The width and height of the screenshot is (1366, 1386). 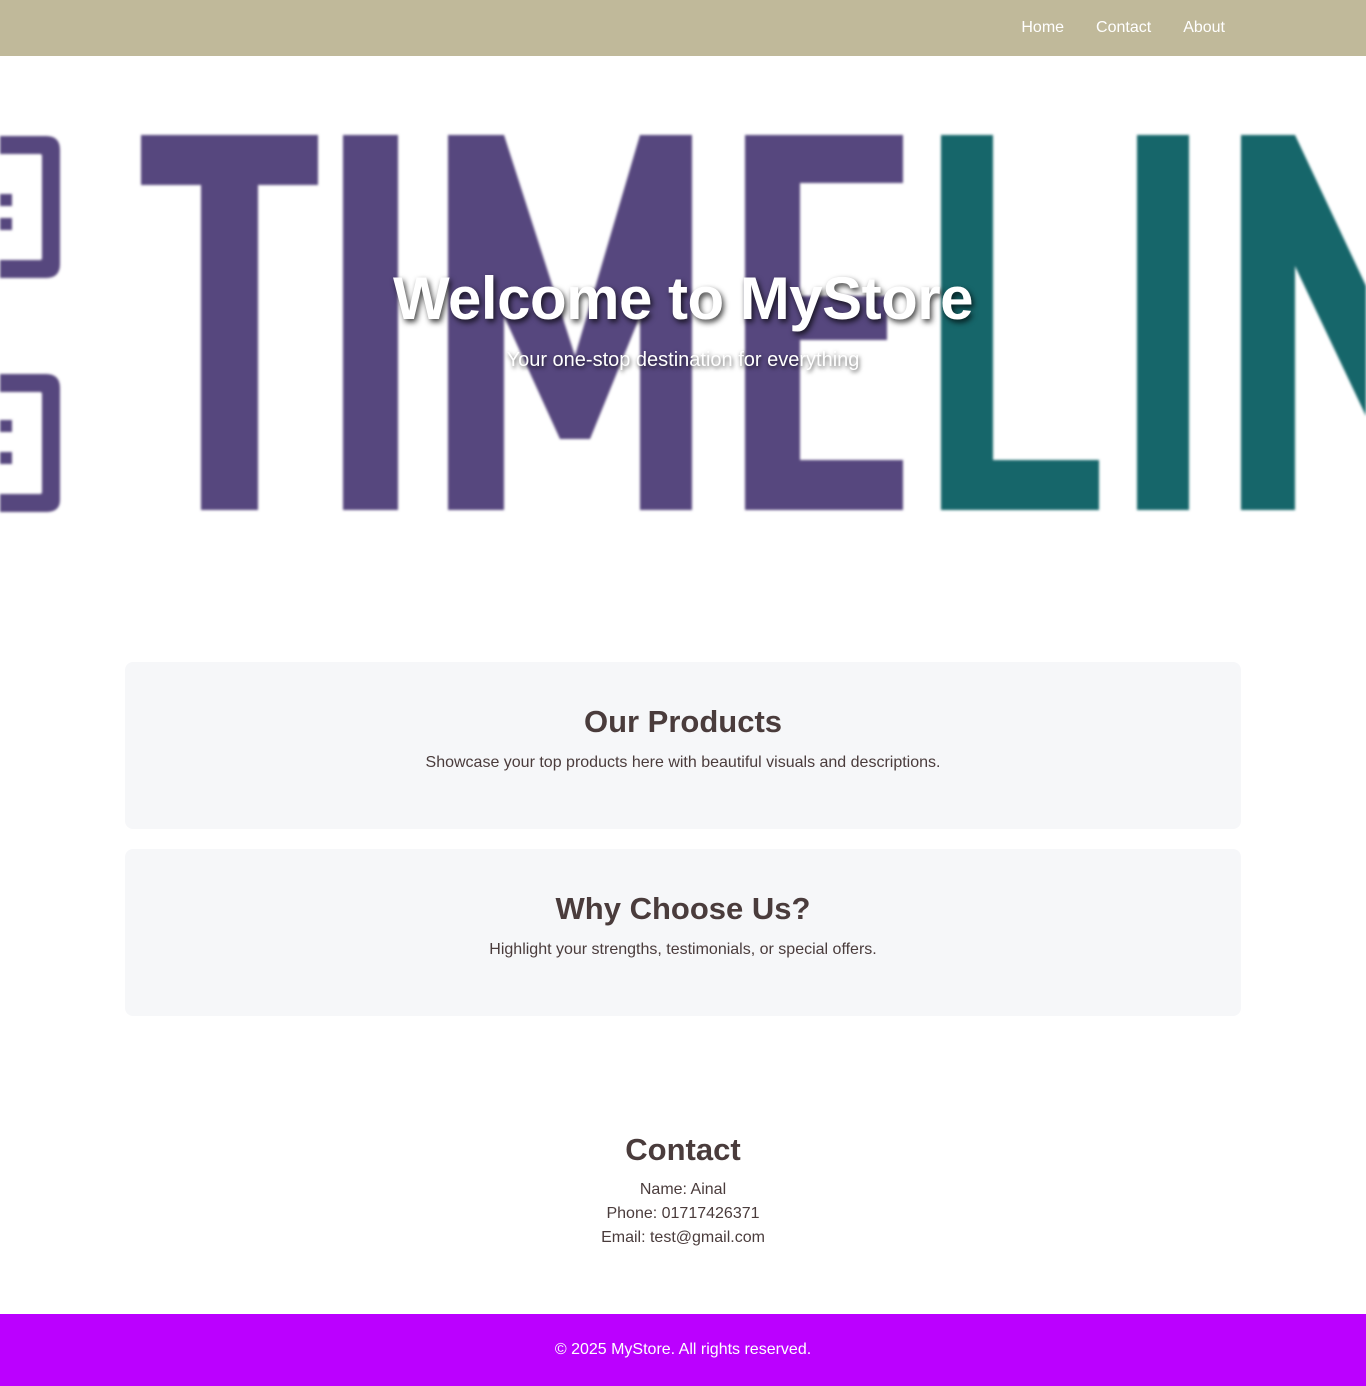 I want to click on products-title: Our Products, so click(x=683, y=721).